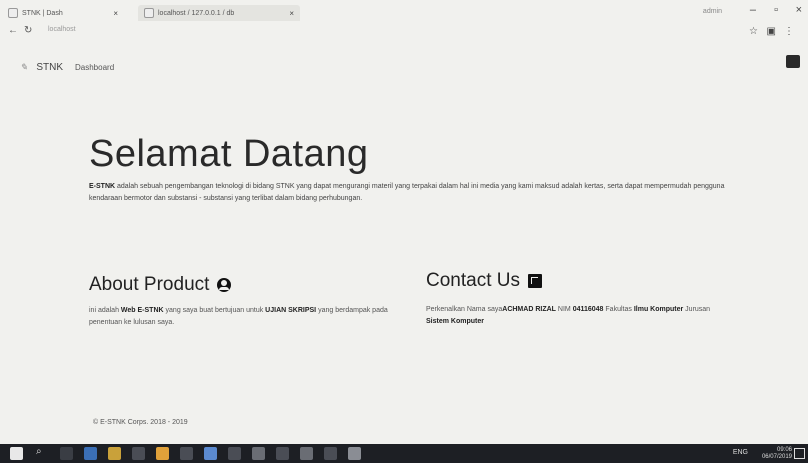 The image size is (808, 463). I want to click on reload-icon: ↻, so click(28, 30).